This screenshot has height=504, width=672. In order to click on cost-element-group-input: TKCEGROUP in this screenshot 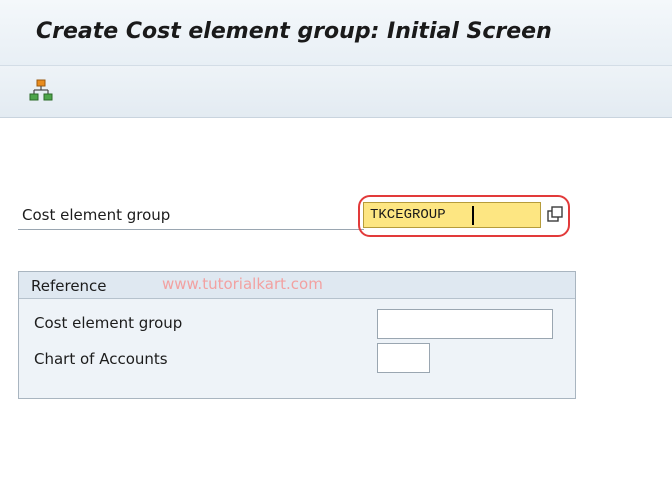, I will do `click(452, 215)`.